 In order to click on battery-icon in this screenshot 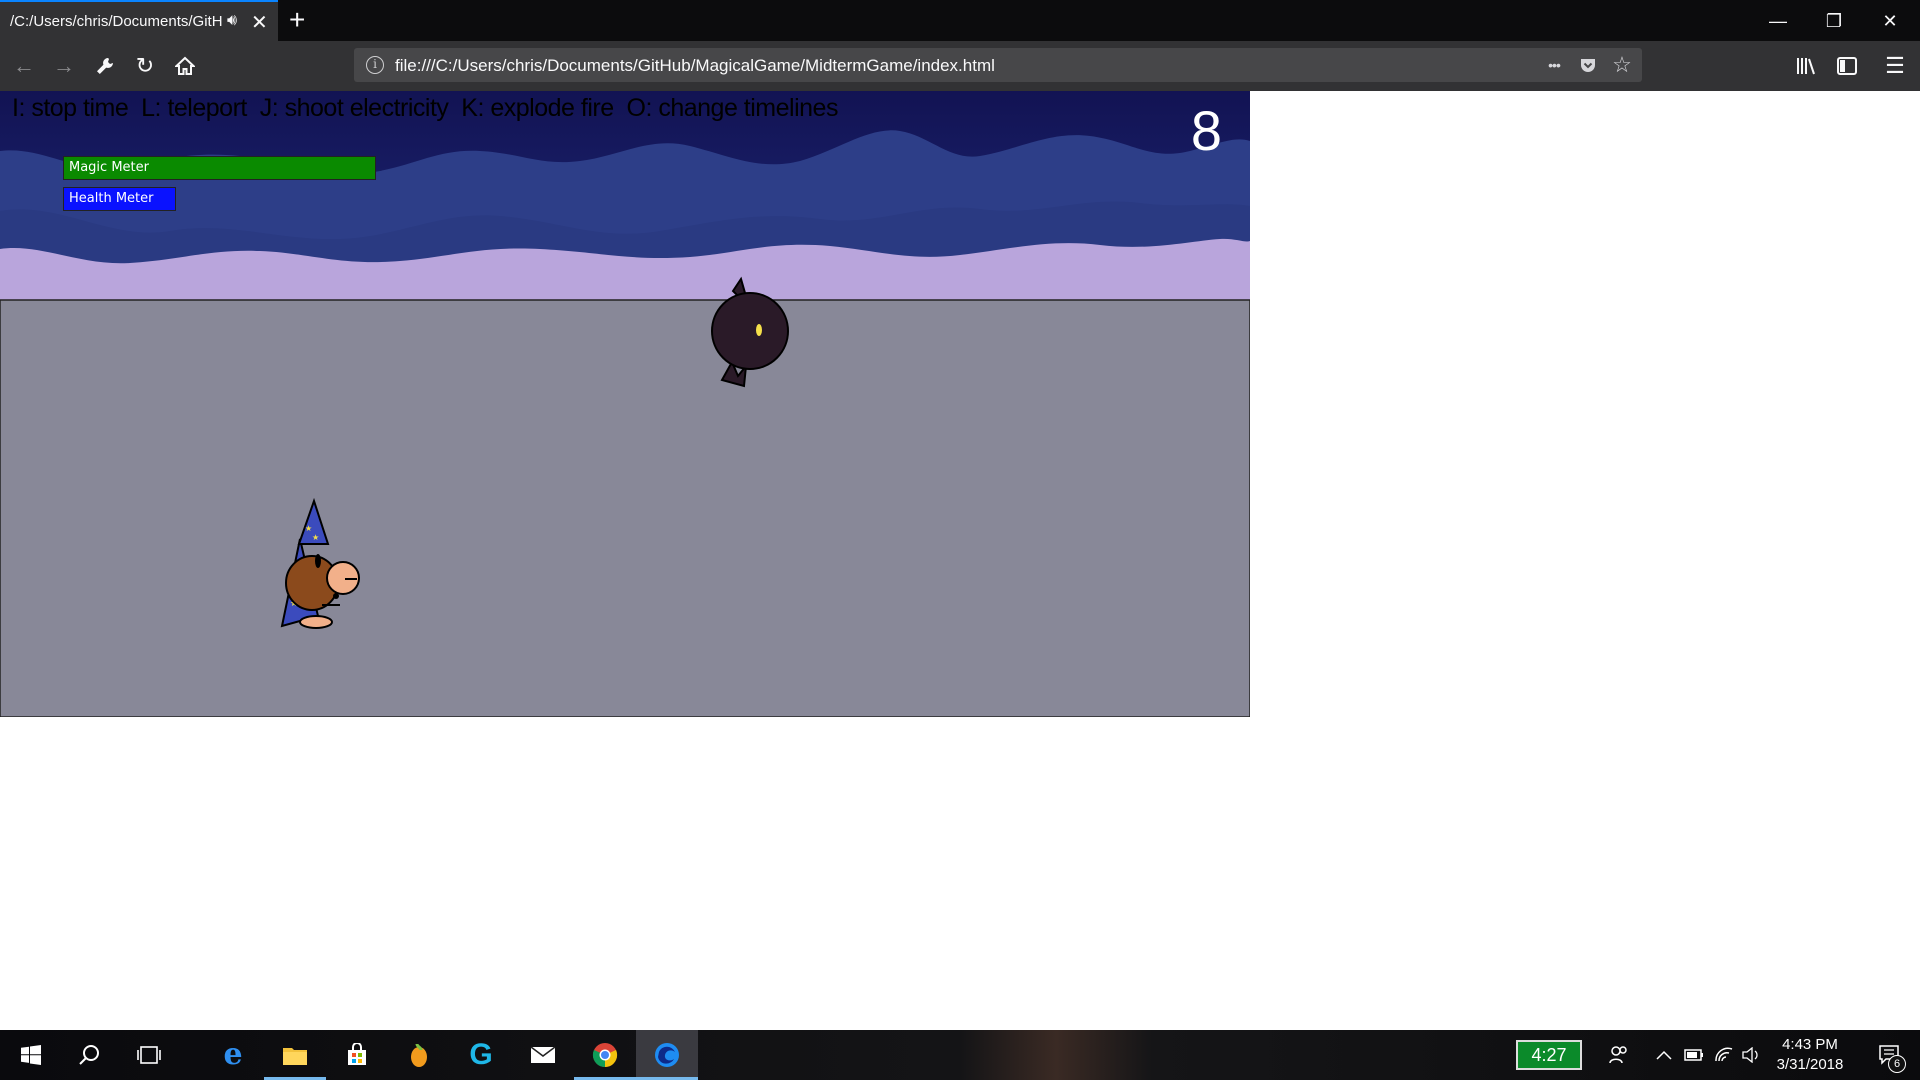, I will do `click(1694, 1055)`.